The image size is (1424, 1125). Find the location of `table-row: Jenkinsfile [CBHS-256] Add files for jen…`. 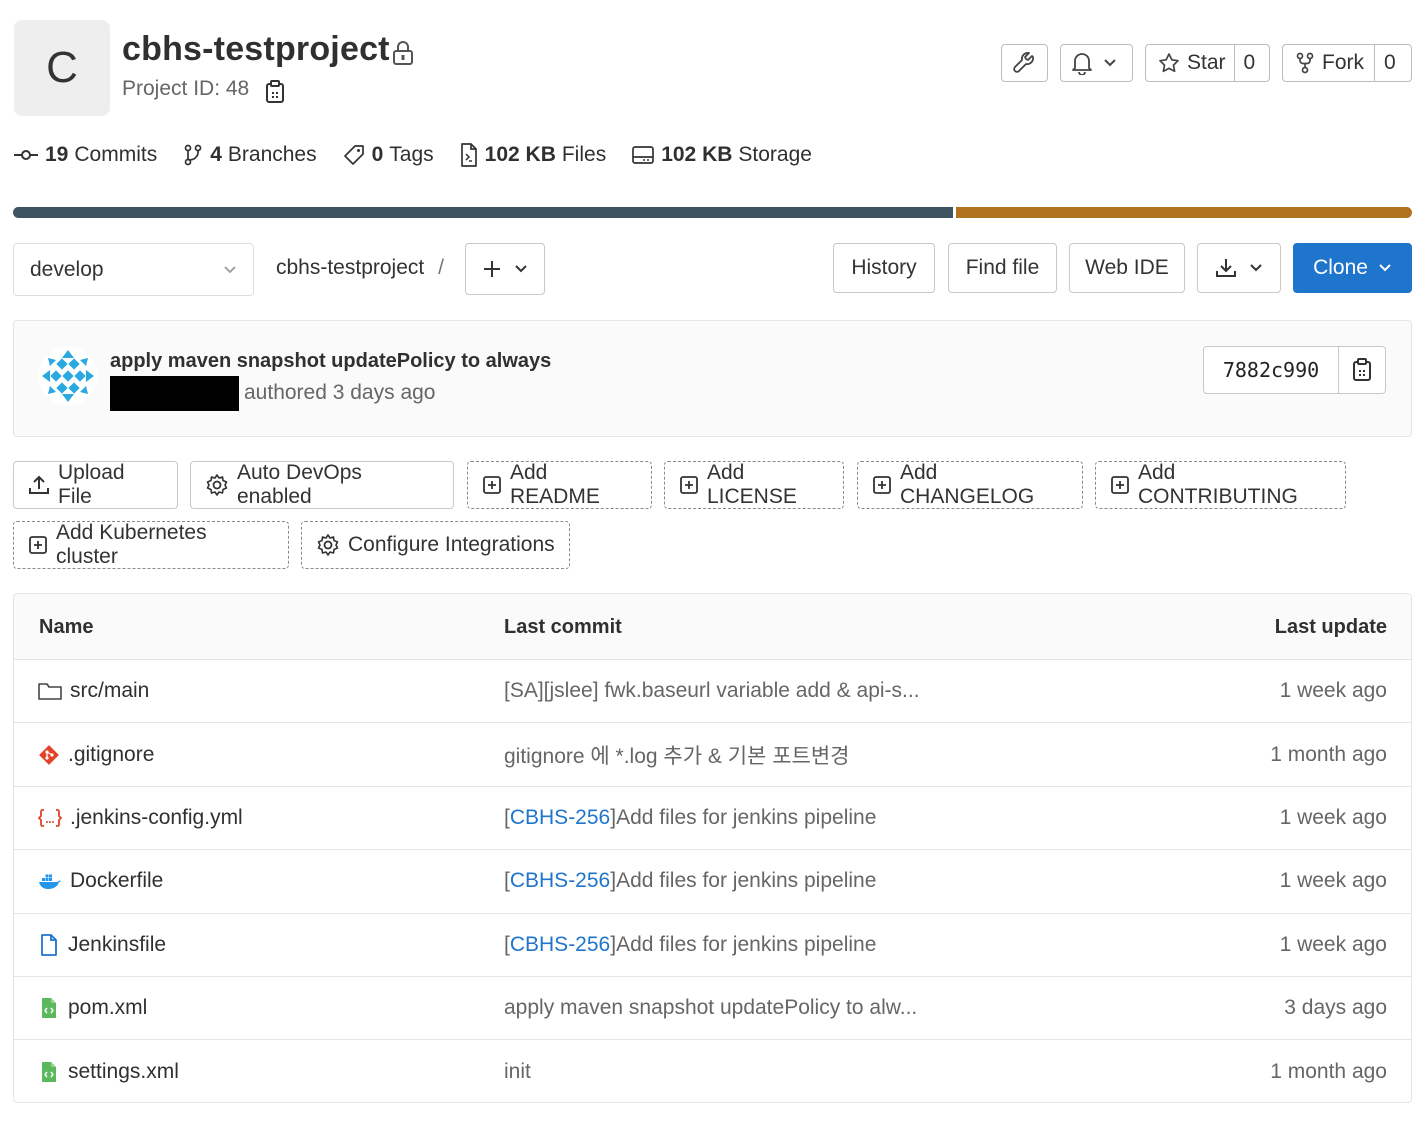

table-row: Jenkinsfile [CBHS-256] Add files for jen… is located at coordinates (712, 945).